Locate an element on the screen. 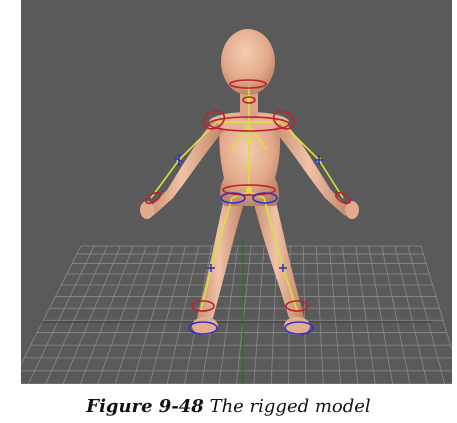 Image resolution: width=457 pixels, height=423 pixels. spine-joint is located at coordinates (249, 165).